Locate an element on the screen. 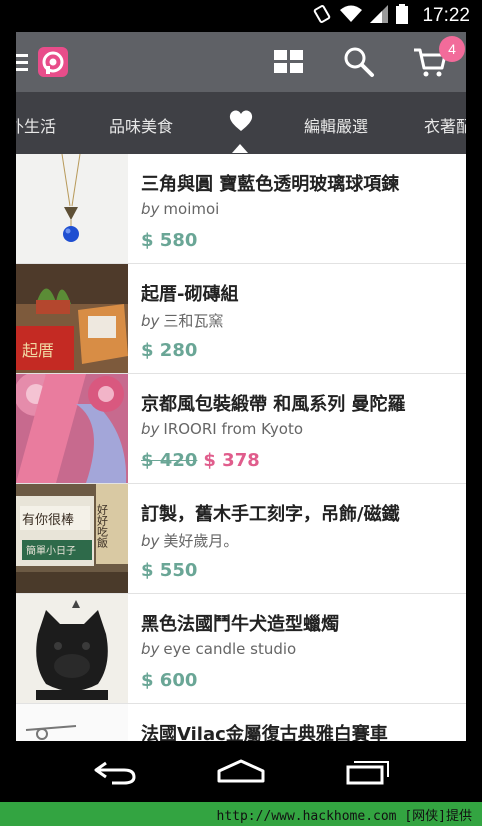  product-seller-line: by moimoi is located at coordinates (180, 209).